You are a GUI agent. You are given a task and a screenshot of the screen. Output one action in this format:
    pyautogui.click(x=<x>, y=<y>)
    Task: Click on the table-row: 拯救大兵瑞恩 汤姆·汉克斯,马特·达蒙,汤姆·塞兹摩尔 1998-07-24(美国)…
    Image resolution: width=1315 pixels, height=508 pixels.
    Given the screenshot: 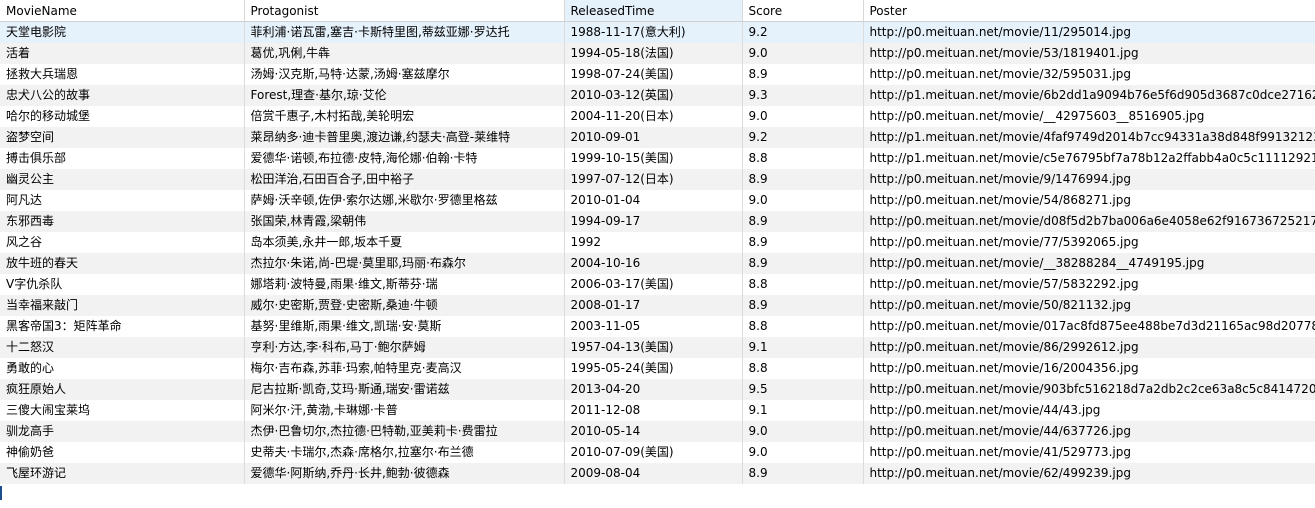 What is the action you would take?
    pyautogui.click(x=657, y=74)
    